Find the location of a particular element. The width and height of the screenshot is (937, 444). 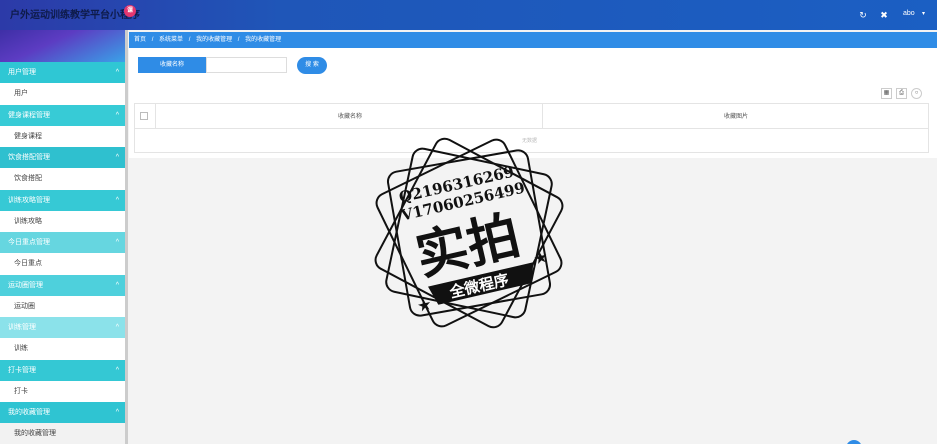

title-badge: 课 is located at coordinates (130, 11).